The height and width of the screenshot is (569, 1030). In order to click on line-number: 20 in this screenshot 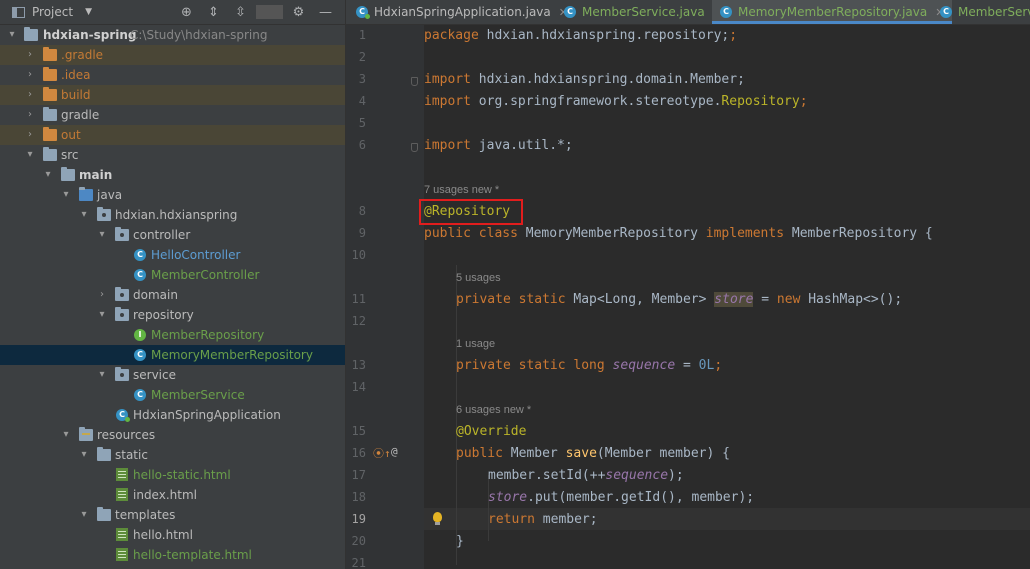, I will do `click(358, 541)`.